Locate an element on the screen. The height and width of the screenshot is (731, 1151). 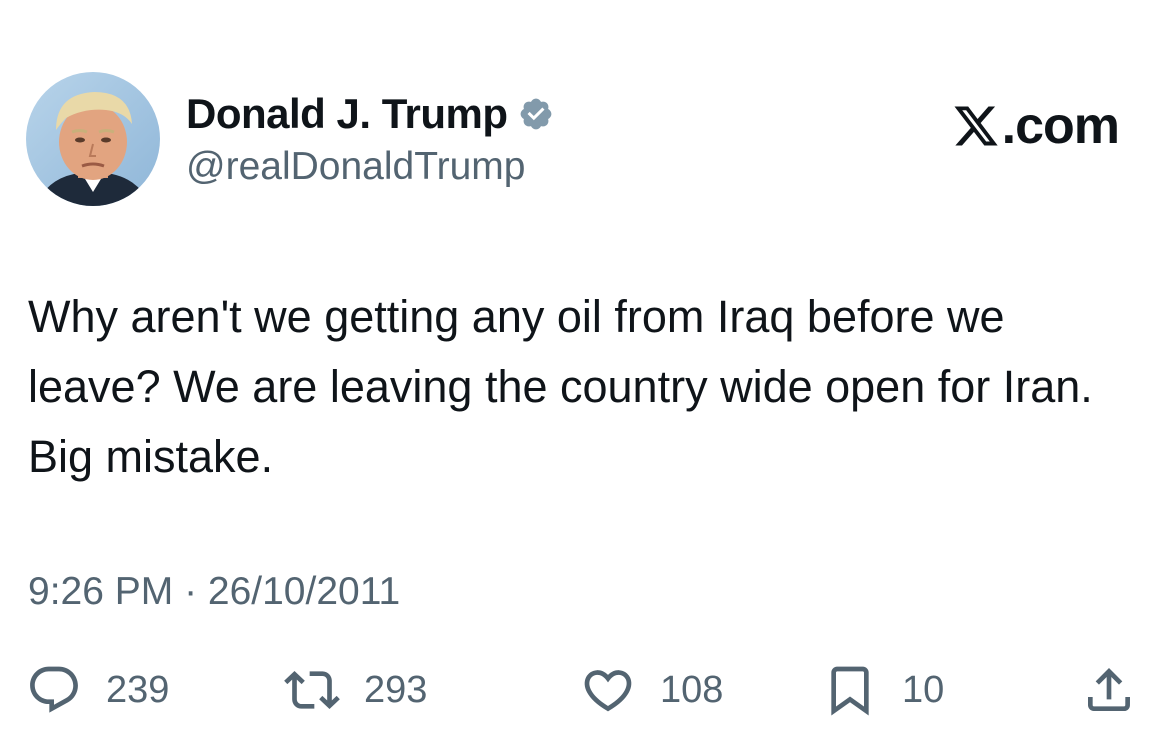
heart-icon is located at coordinates (608, 691).